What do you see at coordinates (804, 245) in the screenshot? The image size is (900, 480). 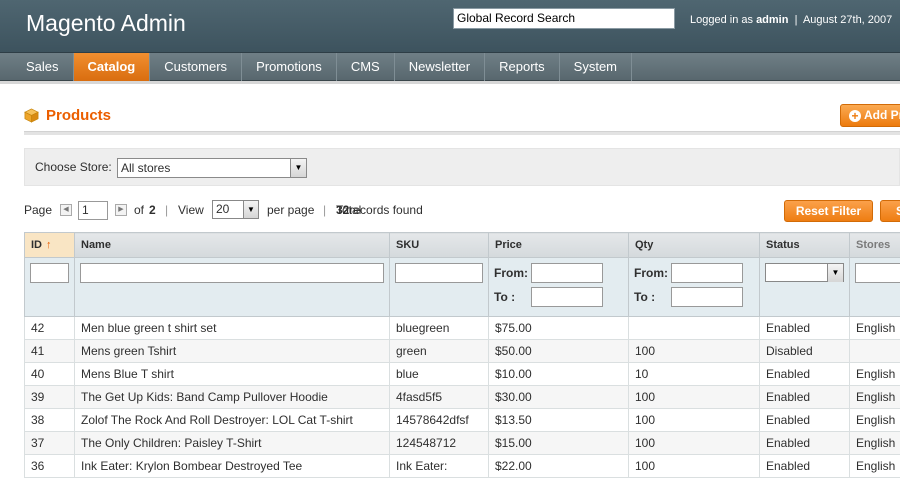 I see `column-header-status: Status` at bounding box center [804, 245].